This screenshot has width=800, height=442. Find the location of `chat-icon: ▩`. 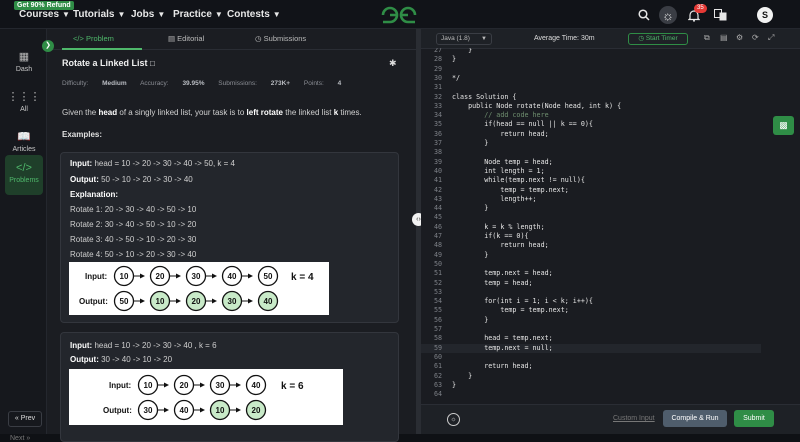

chat-icon: ▩ is located at coordinates (783, 125).